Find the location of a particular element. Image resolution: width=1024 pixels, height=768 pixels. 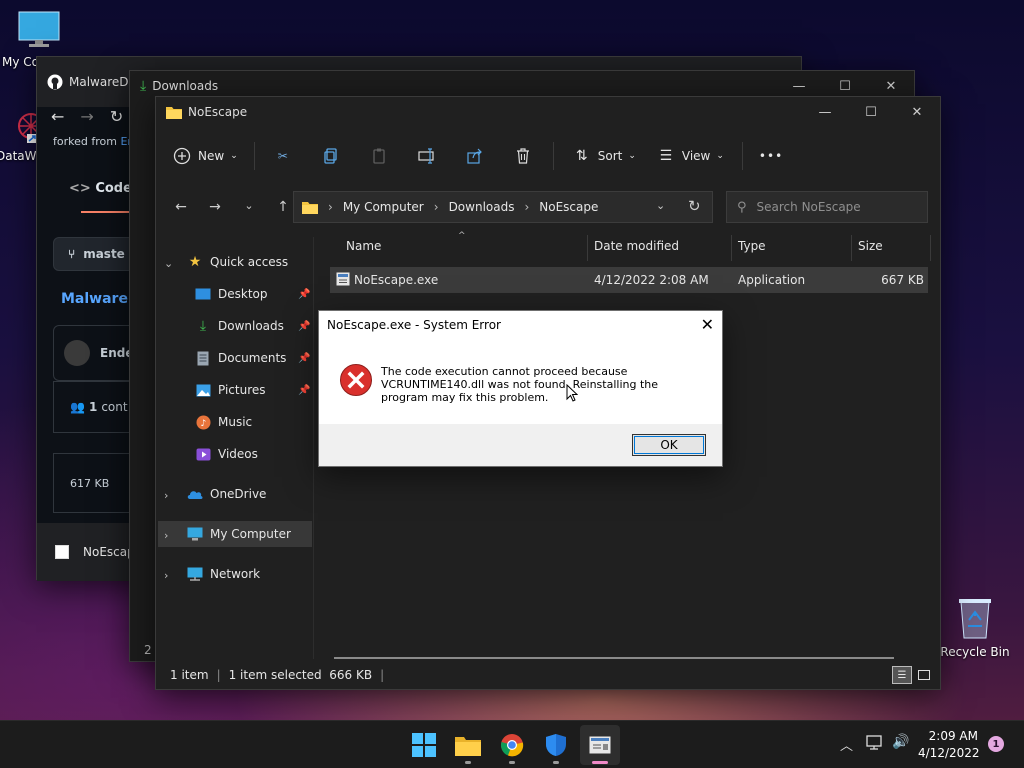

shield-icon is located at coordinates (556, 745).